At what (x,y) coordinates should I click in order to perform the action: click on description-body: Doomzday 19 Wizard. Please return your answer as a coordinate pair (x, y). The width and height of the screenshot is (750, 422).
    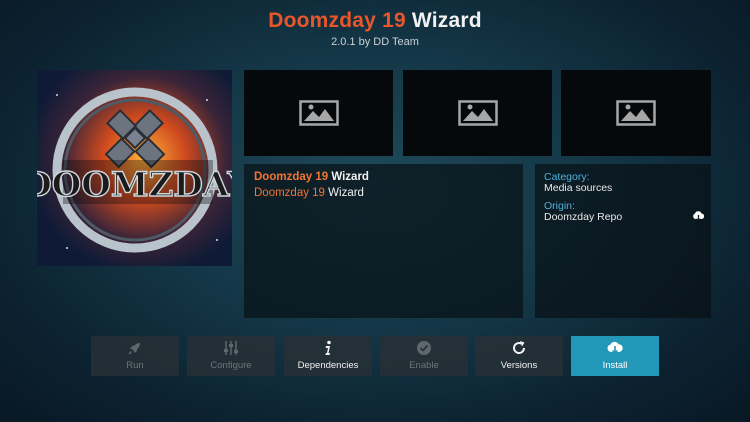
    Looking at the image, I should click on (309, 193).